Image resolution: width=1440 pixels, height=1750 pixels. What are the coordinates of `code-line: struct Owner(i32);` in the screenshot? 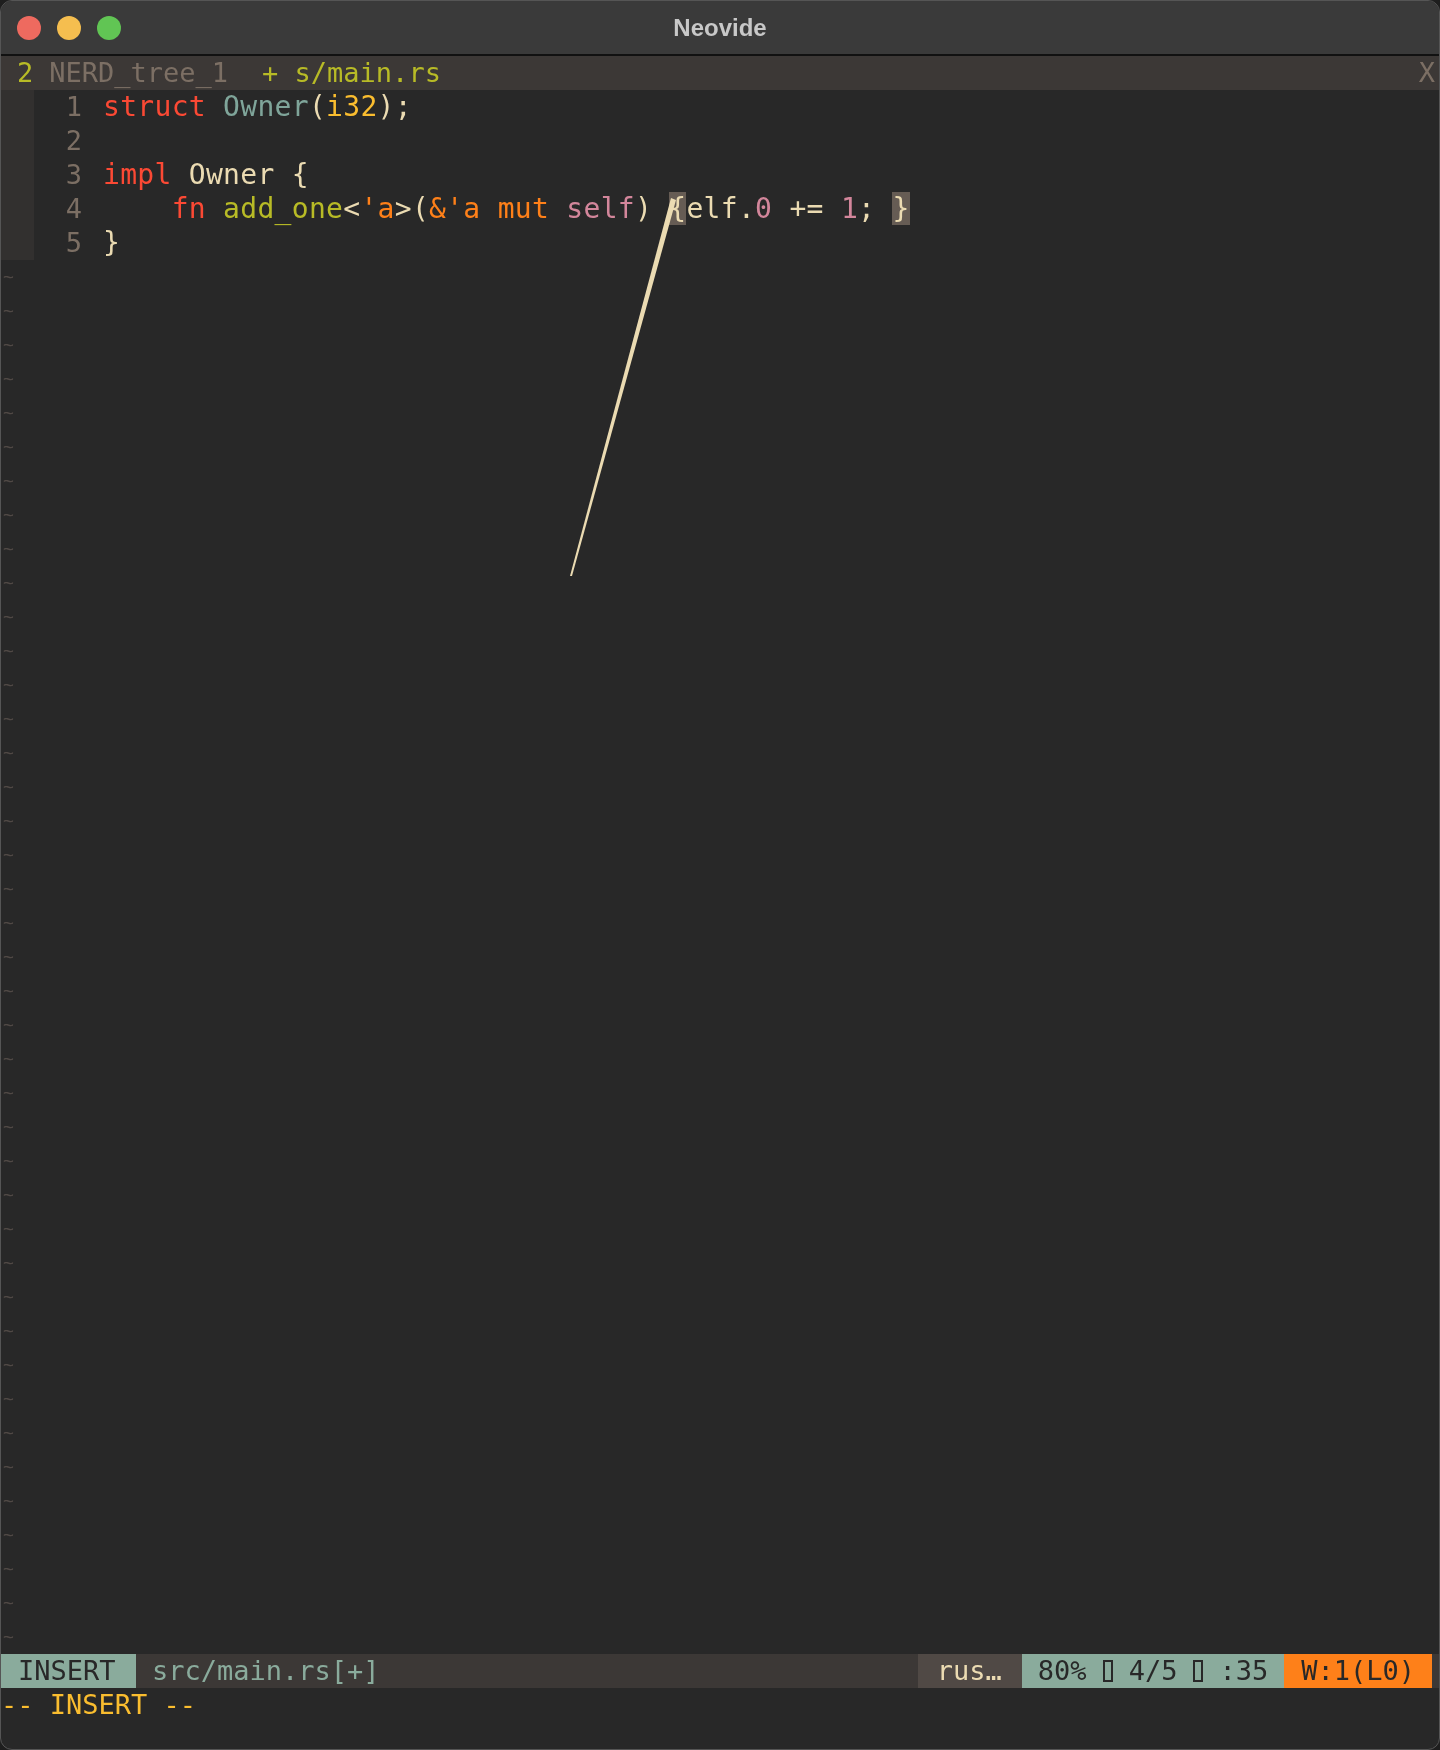 It's located at (257, 107).